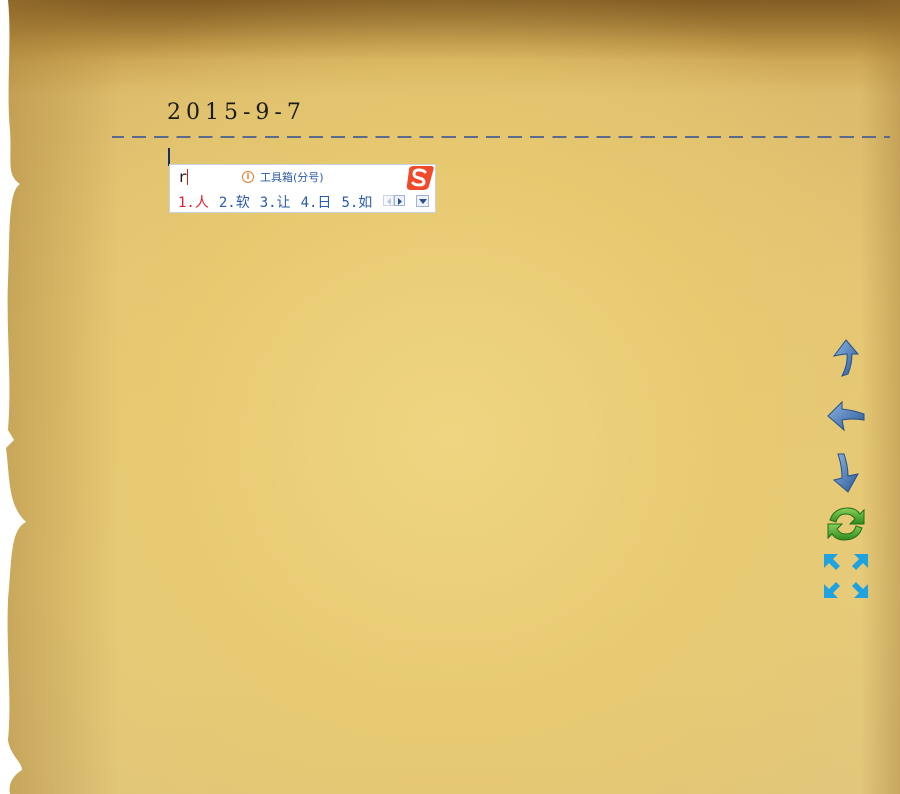 The image size is (900, 794). I want to click on ime-composition-bar: r i 工具箱(分号), so click(302, 178).